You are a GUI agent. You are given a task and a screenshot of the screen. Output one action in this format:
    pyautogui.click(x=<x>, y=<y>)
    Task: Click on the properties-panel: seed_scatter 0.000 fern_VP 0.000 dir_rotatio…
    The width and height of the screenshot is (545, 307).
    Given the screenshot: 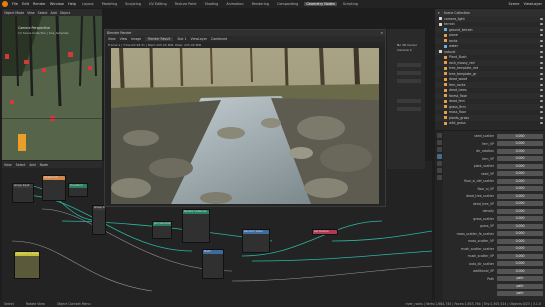 What is the action you would take?
    pyautogui.click(x=490, y=215)
    